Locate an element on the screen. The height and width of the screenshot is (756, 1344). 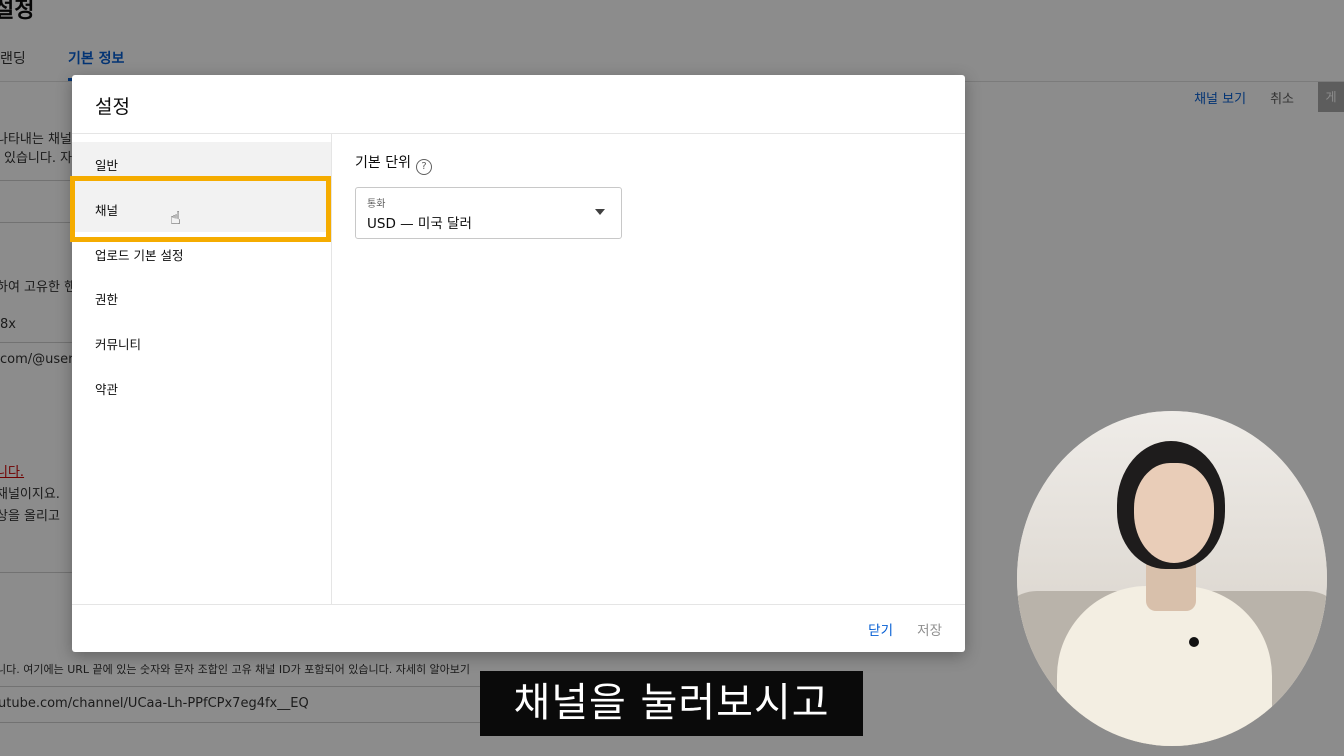
sidebar-item-community: 커뮤니티 is located at coordinates (201, 343).